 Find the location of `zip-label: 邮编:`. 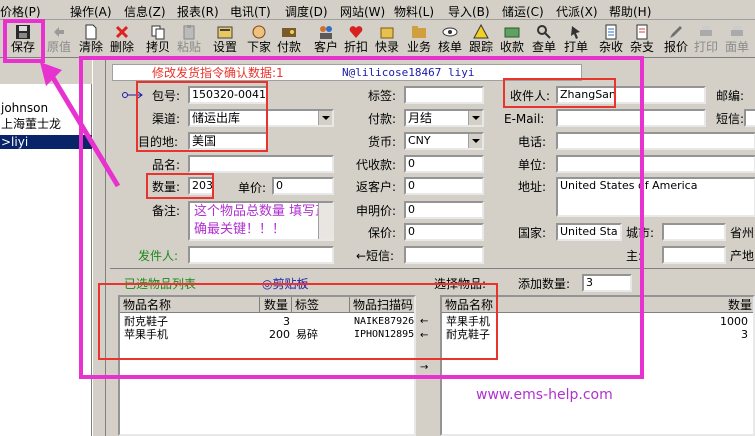

zip-label: 邮编: is located at coordinates (730, 96).